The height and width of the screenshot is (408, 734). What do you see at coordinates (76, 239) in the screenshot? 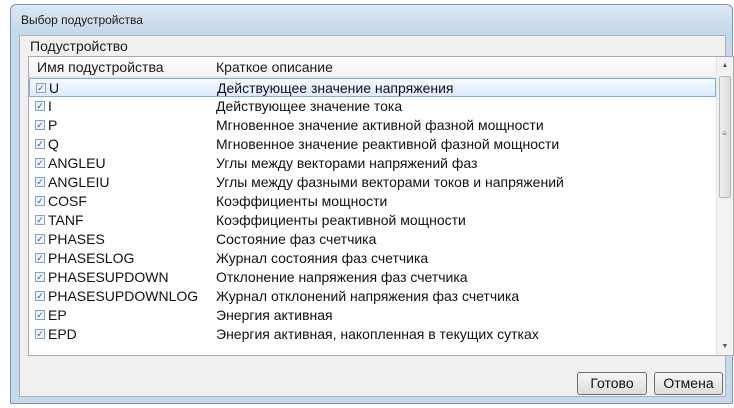
I see `row-name: PHASES` at bounding box center [76, 239].